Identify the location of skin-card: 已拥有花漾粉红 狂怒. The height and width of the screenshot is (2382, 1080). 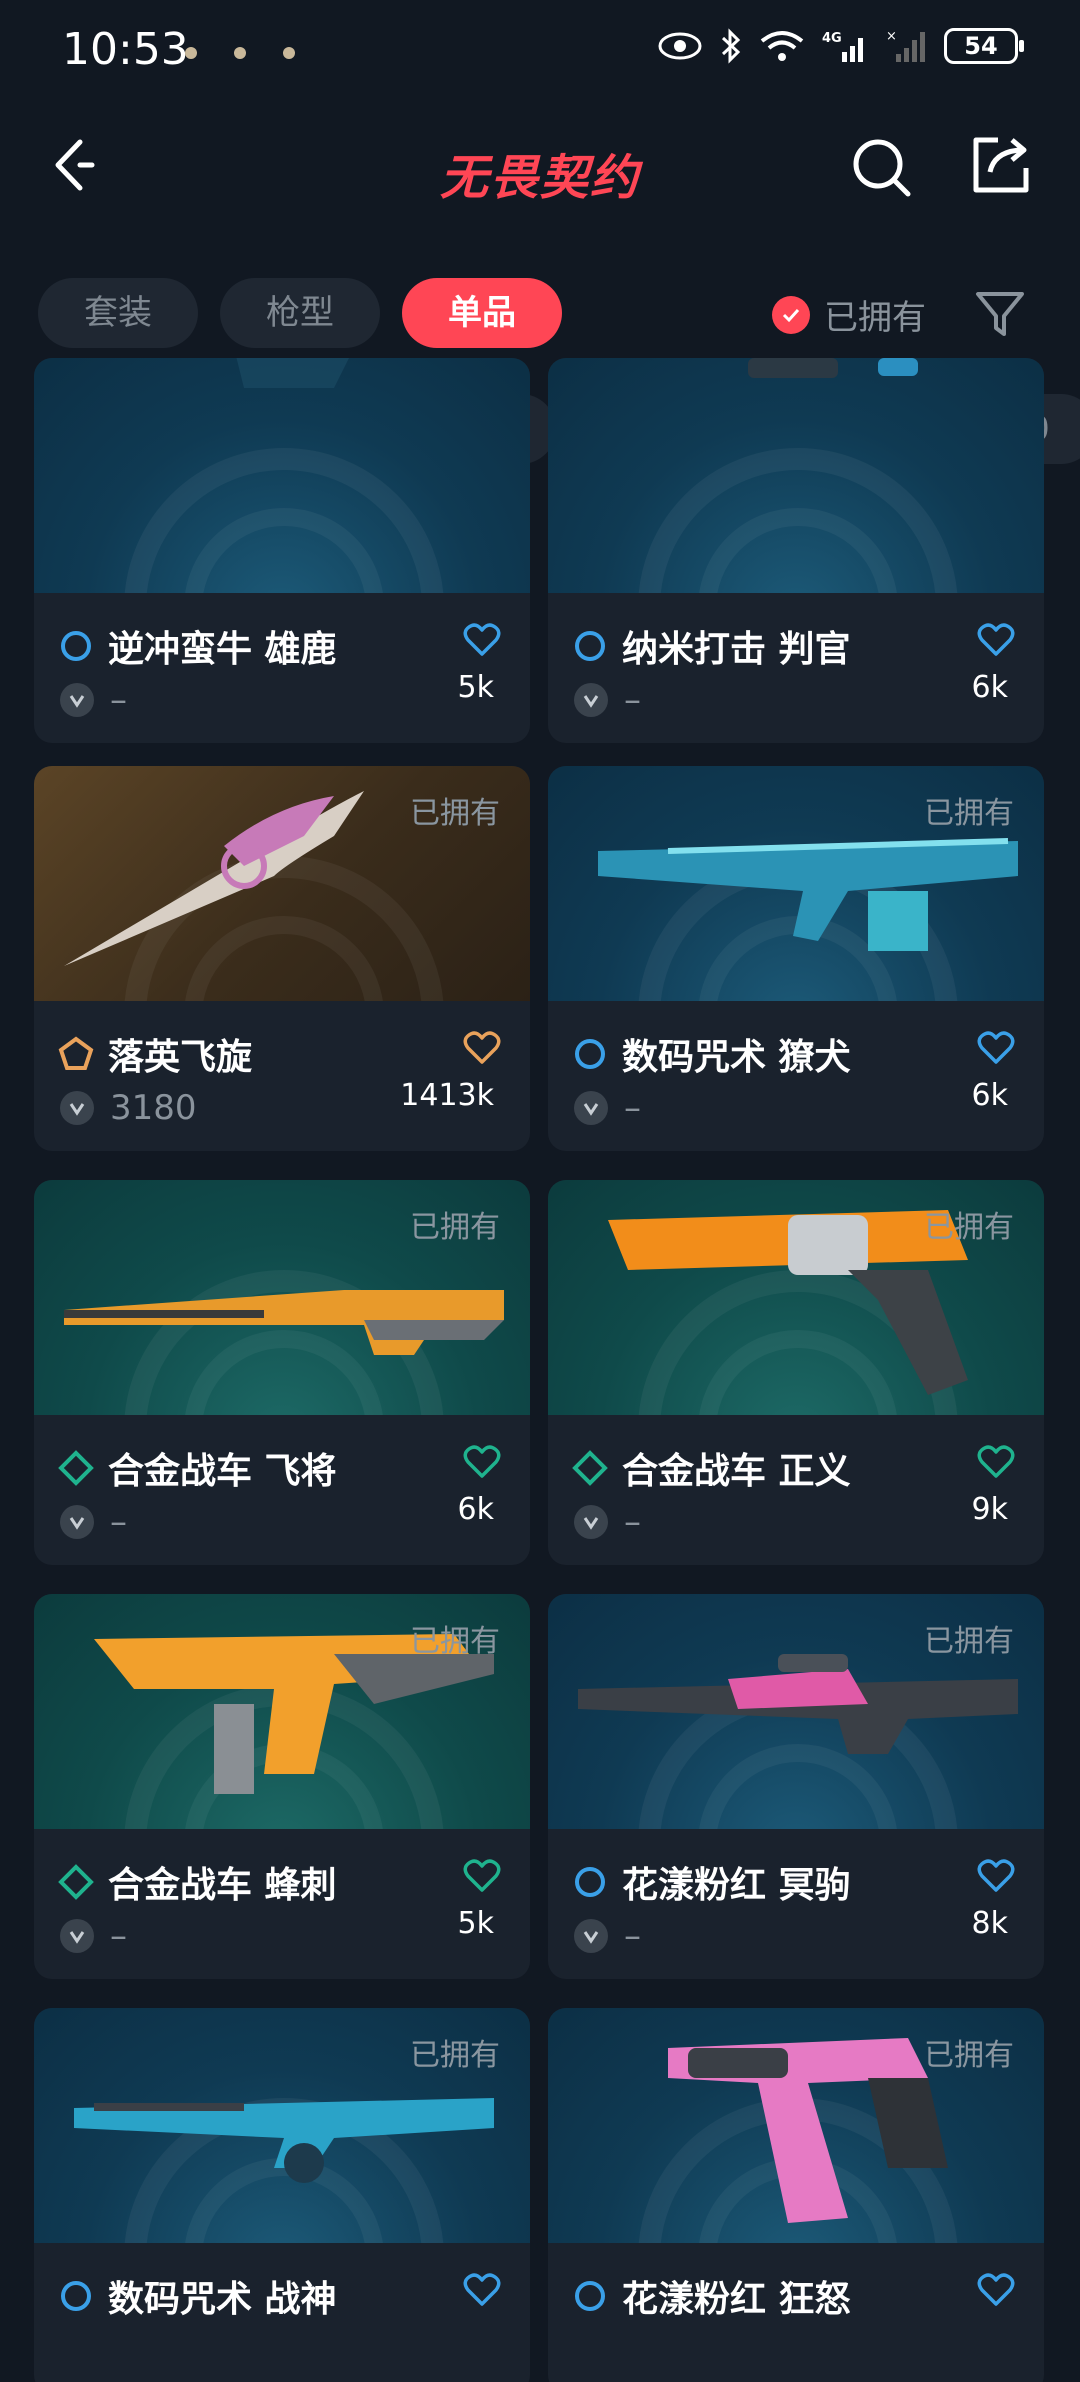
(796, 2195).